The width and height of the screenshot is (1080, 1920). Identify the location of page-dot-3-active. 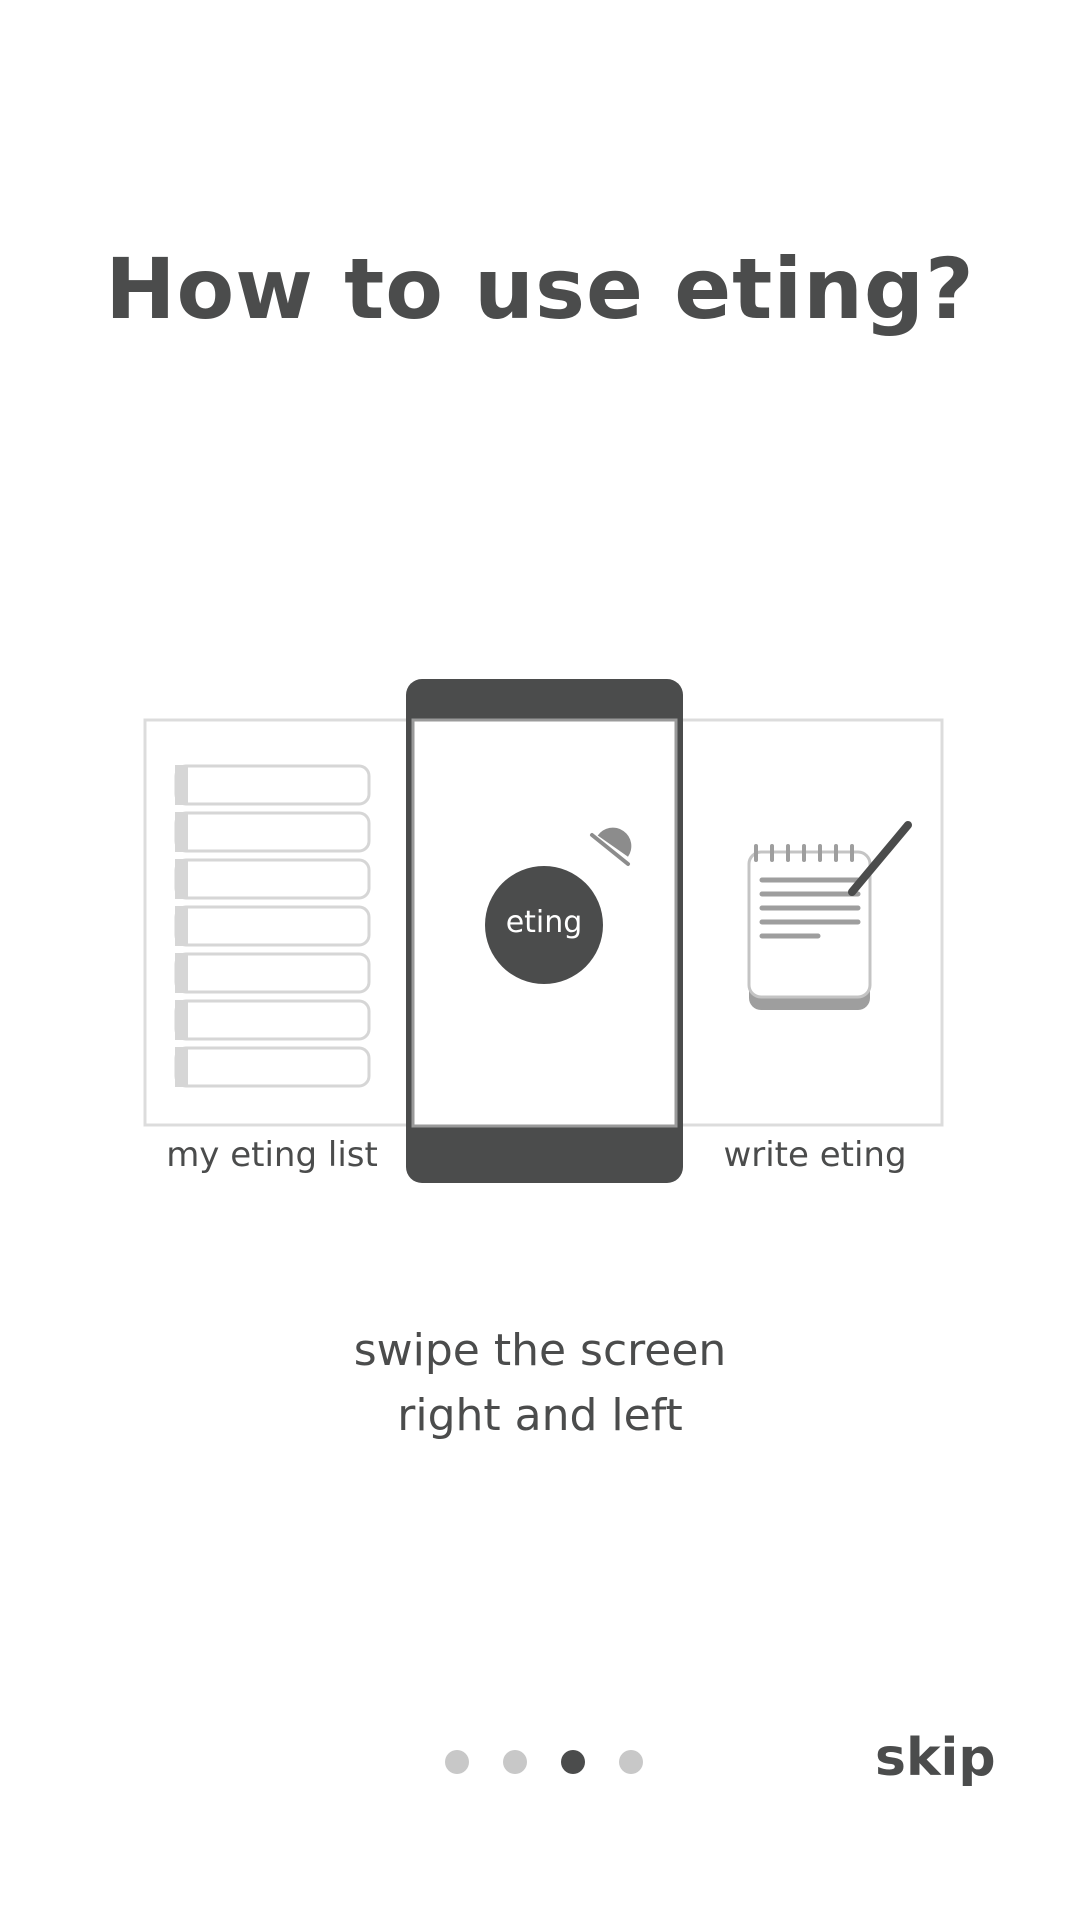
(573, 1762).